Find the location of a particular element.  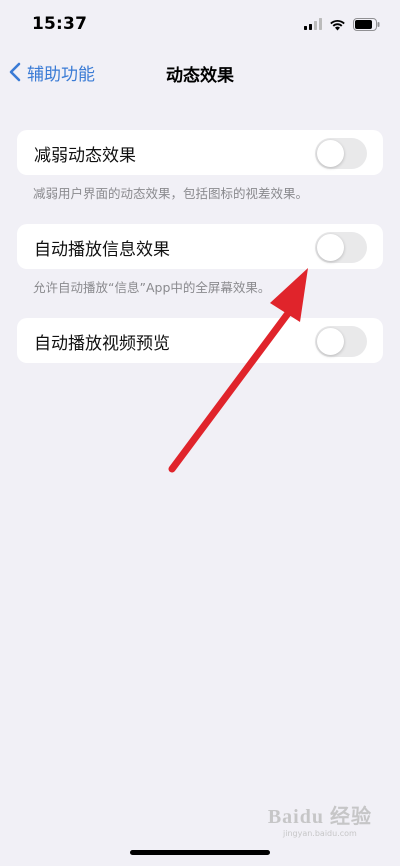

settings-row-reduce-motion: 减弱动态效果 is located at coordinates (200, 152).